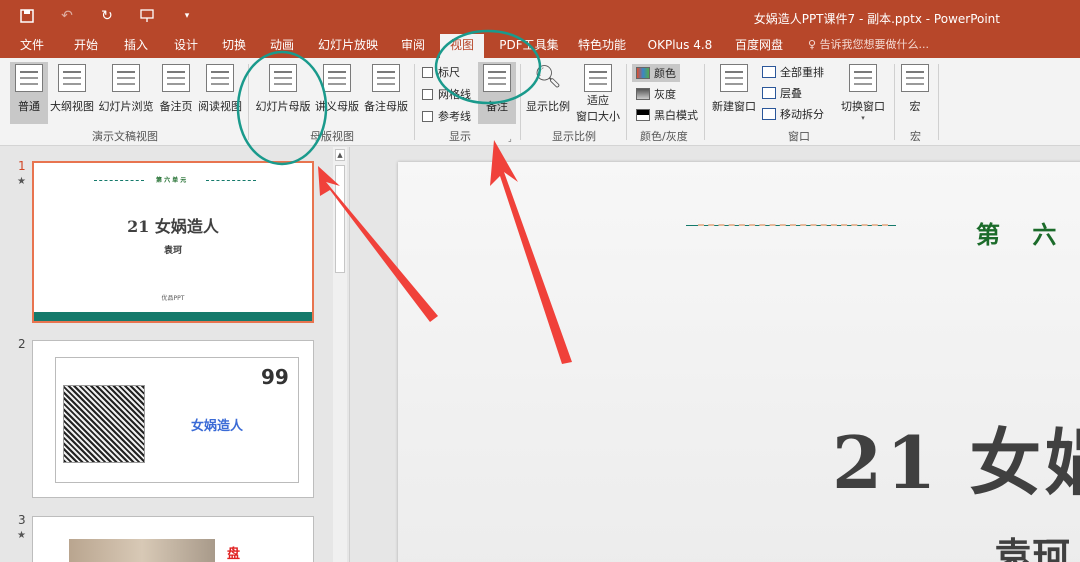  What do you see at coordinates (386, 106) in the screenshot?
I see `notes-master-label: 备注母版` at bounding box center [386, 106].